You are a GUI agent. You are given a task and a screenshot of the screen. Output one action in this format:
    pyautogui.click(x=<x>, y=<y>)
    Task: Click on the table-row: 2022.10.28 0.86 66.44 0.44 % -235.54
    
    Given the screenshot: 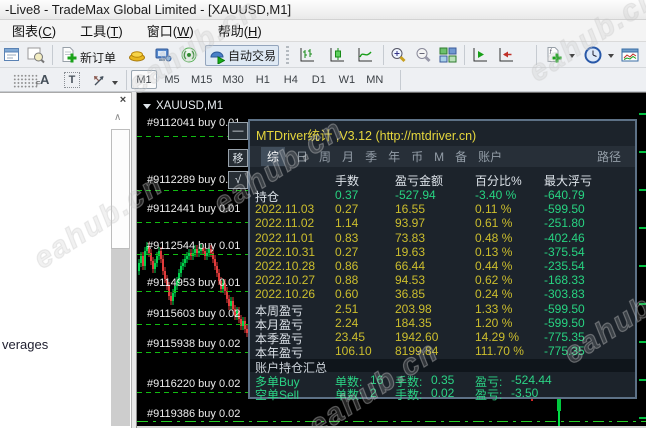 What is the action you would take?
    pyautogui.click(x=420, y=265)
    